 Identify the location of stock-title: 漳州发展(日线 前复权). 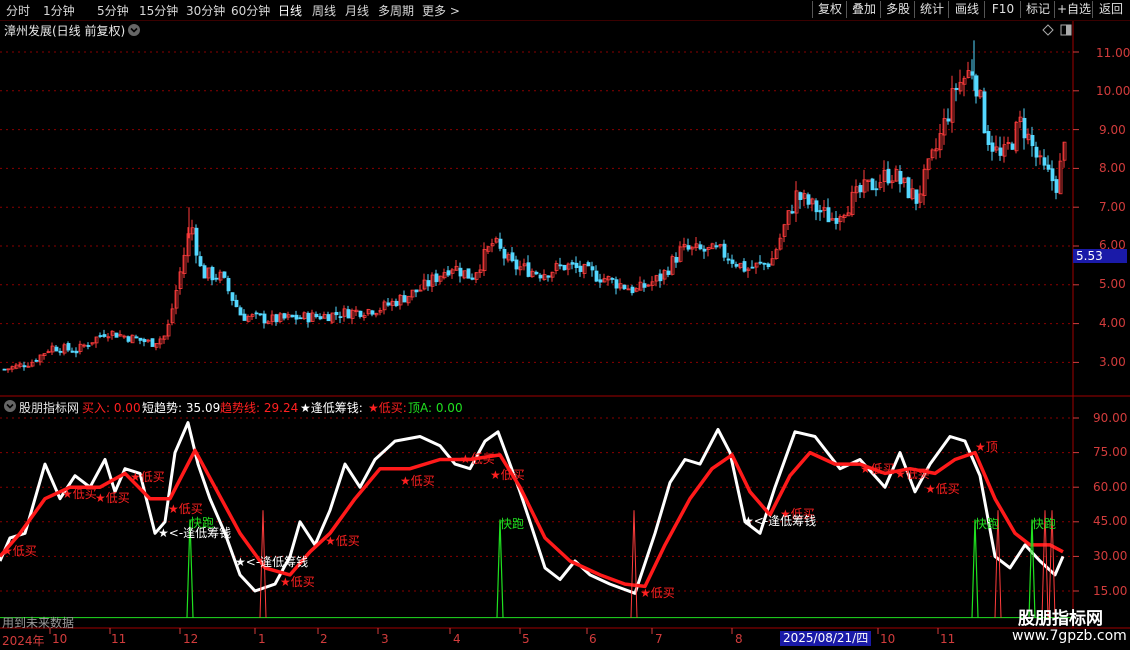
(65, 31).